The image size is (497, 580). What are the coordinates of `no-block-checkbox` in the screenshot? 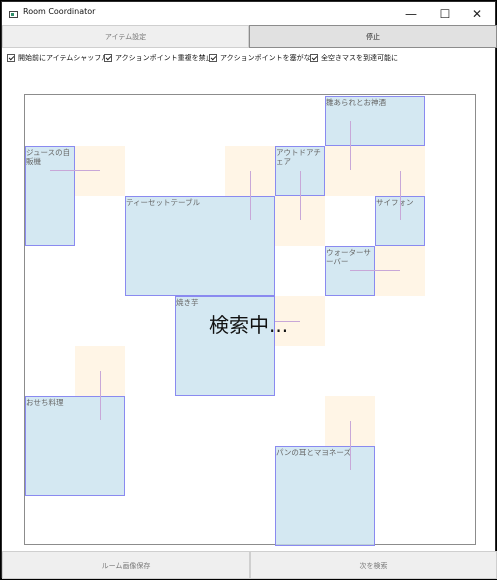 It's located at (213, 58).